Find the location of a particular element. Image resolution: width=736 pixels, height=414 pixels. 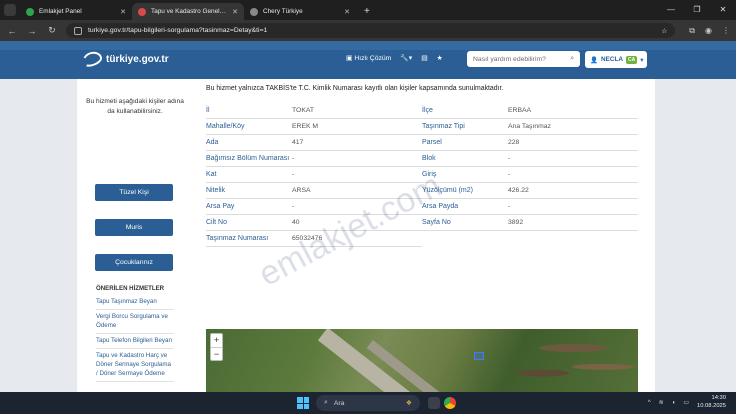

window-controls: — ❐ ✕ is located at coordinates (697, 10).